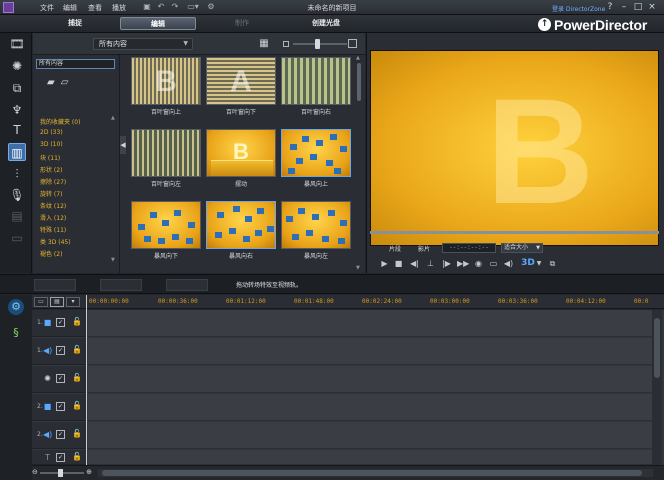 The image size is (664, 480). Describe the element at coordinates (51, 169) in the screenshot. I see `category-shape: 形状 (2)` at that location.